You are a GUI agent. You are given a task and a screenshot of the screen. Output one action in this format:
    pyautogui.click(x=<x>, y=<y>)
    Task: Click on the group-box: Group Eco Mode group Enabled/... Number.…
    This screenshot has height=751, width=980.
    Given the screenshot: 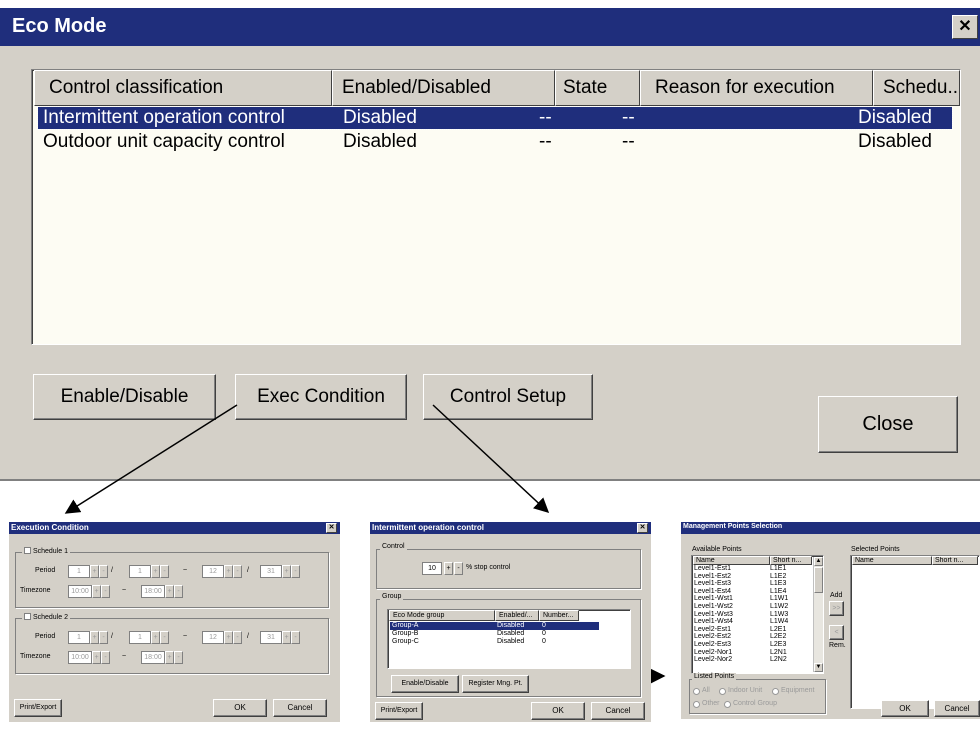 What is the action you would take?
    pyautogui.click(x=508, y=645)
    